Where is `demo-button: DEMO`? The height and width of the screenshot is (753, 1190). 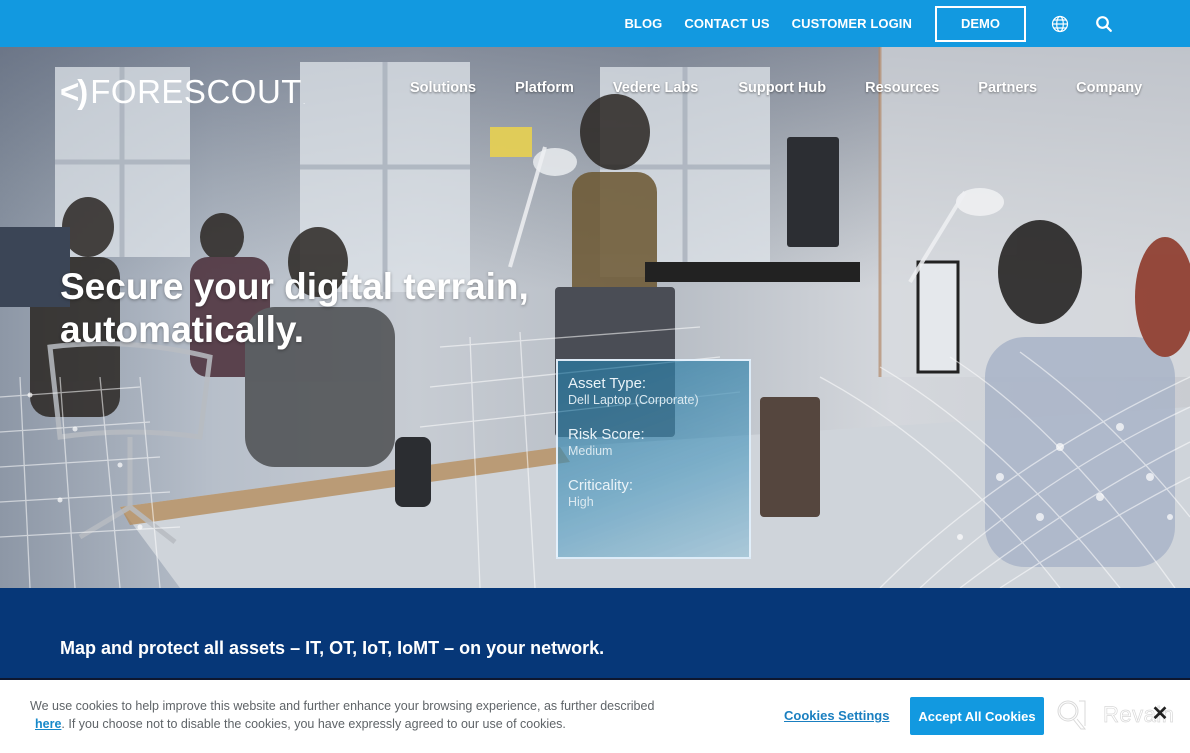
demo-button: DEMO is located at coordinates (980, 23).